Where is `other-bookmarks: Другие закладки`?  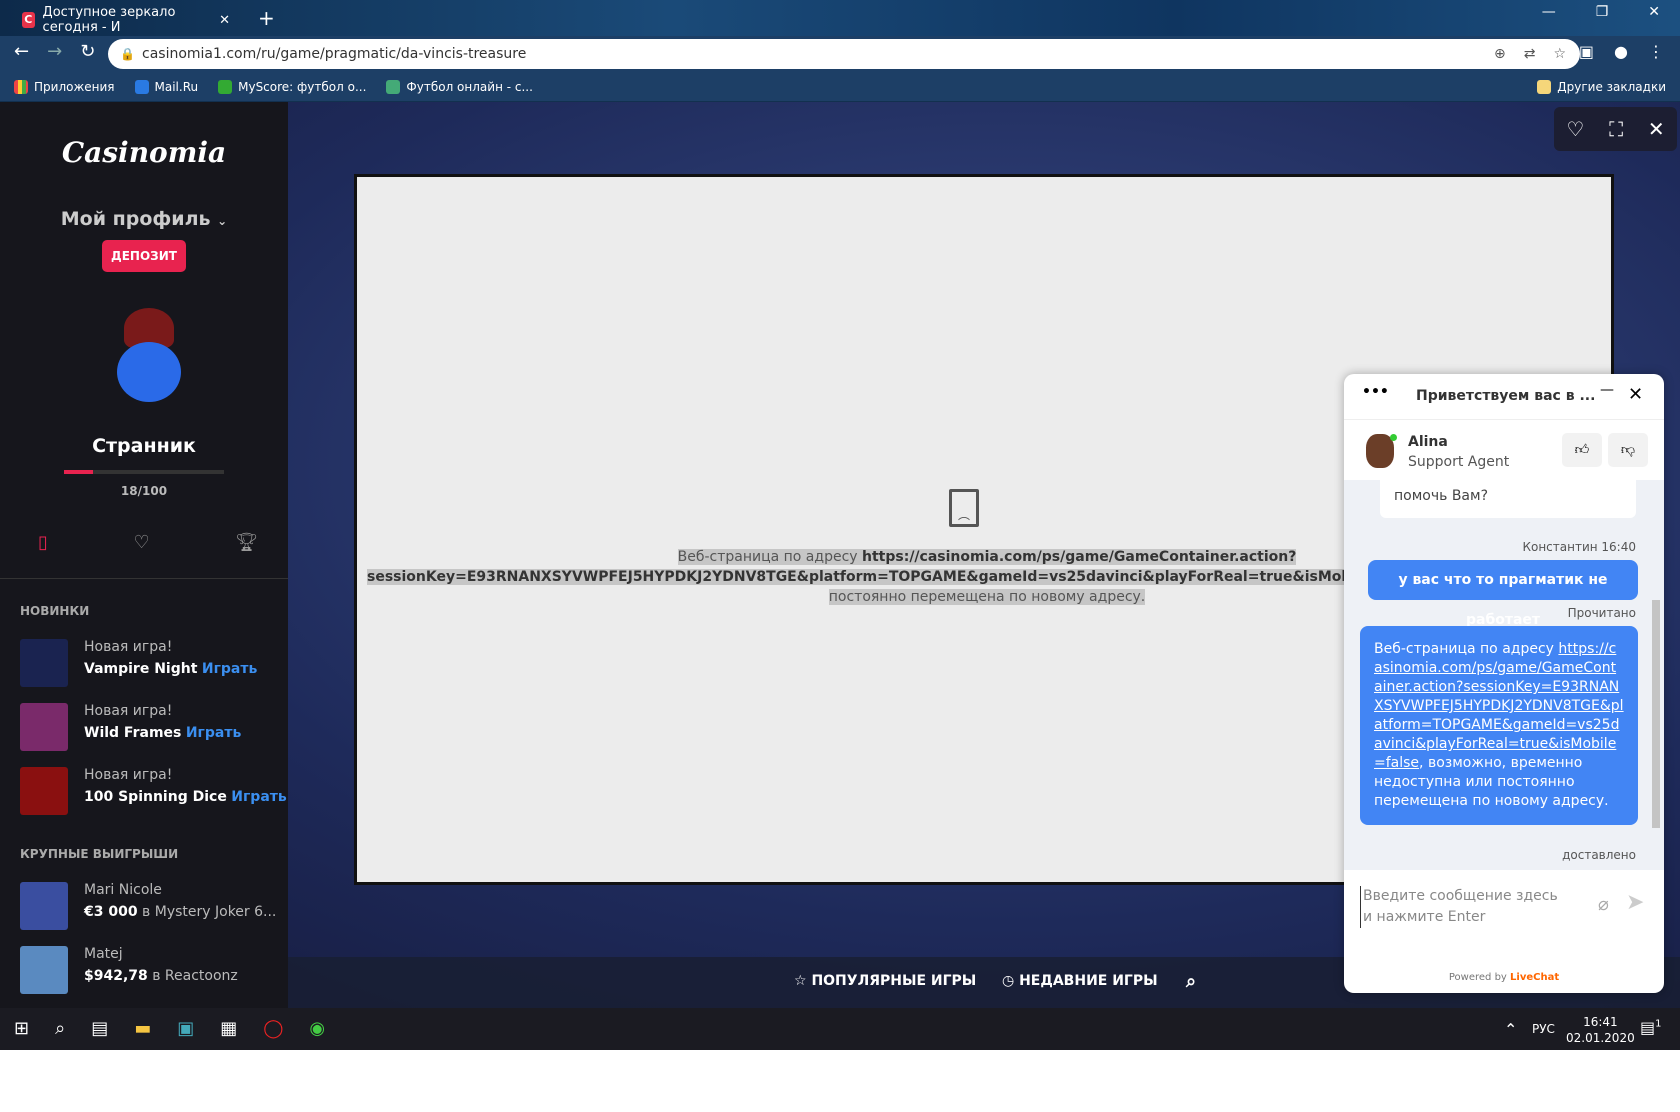 other-bookmarks: Другие закладки is located at coordinates (1608, 86).